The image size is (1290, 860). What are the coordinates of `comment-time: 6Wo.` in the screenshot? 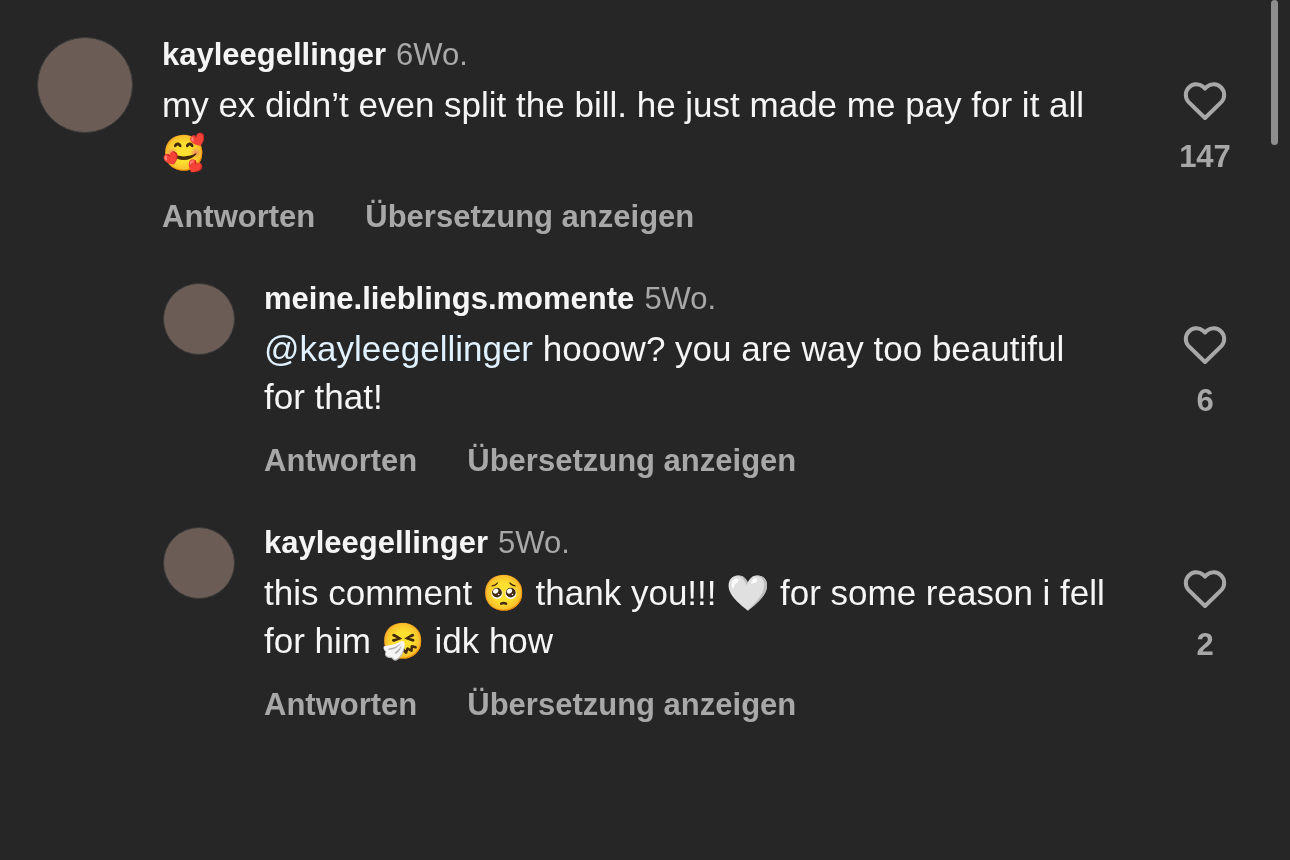 It's located at (432, 55).